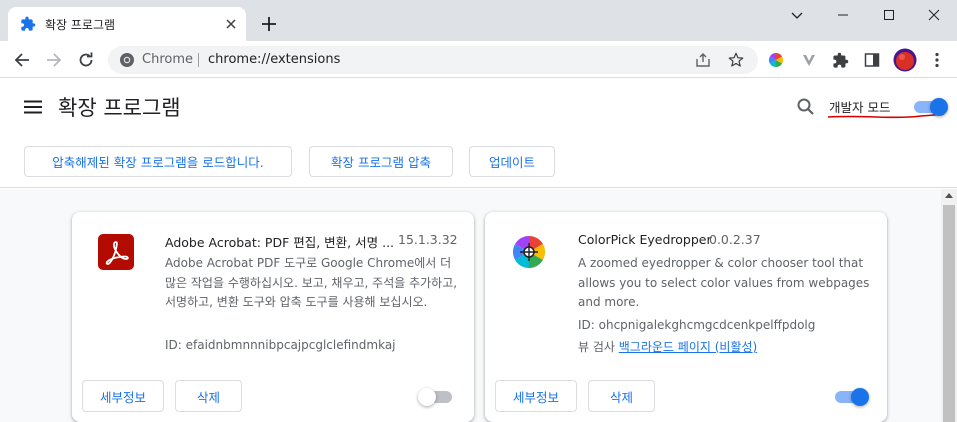 Image resolution: width=957 pixels, height=422 pixels. I want to click on pack-extension-button: 확장 프로그램 압축, so click(381, 161).